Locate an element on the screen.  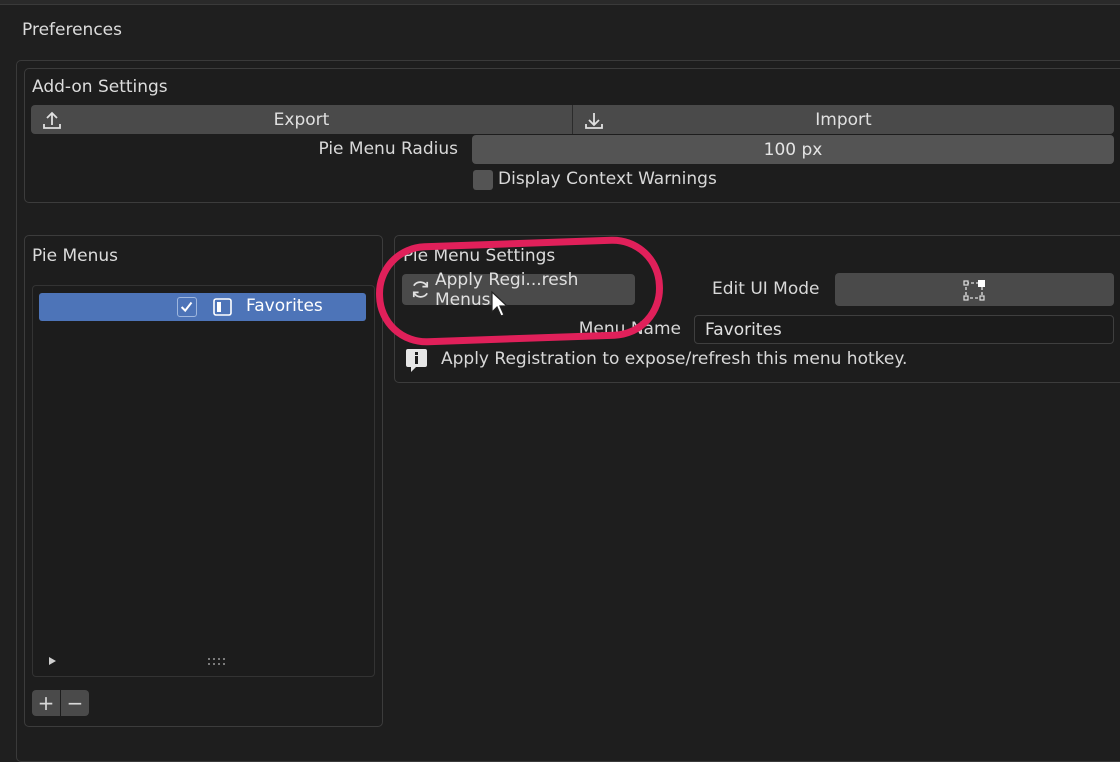
enabled-checkbox is located at coordinates (187, 307).